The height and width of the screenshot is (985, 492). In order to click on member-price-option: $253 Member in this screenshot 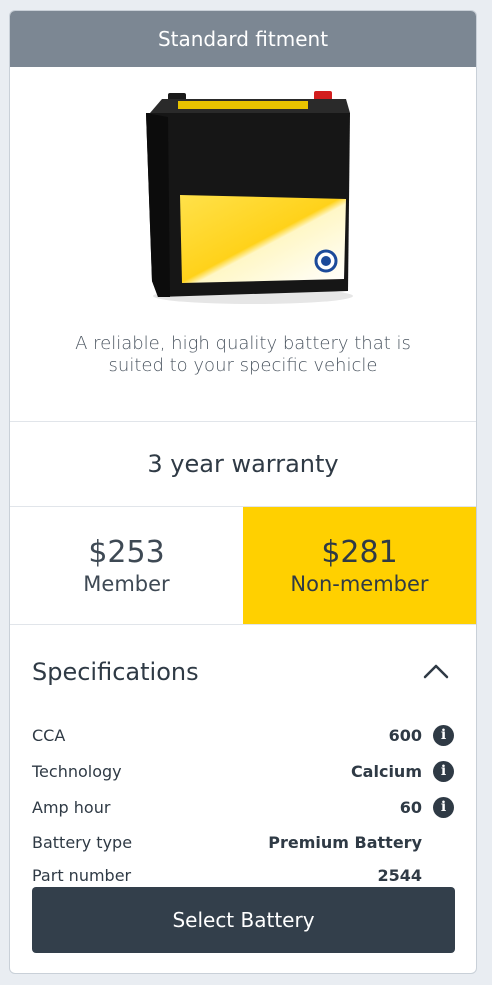, I will do `click(126, 565)`.